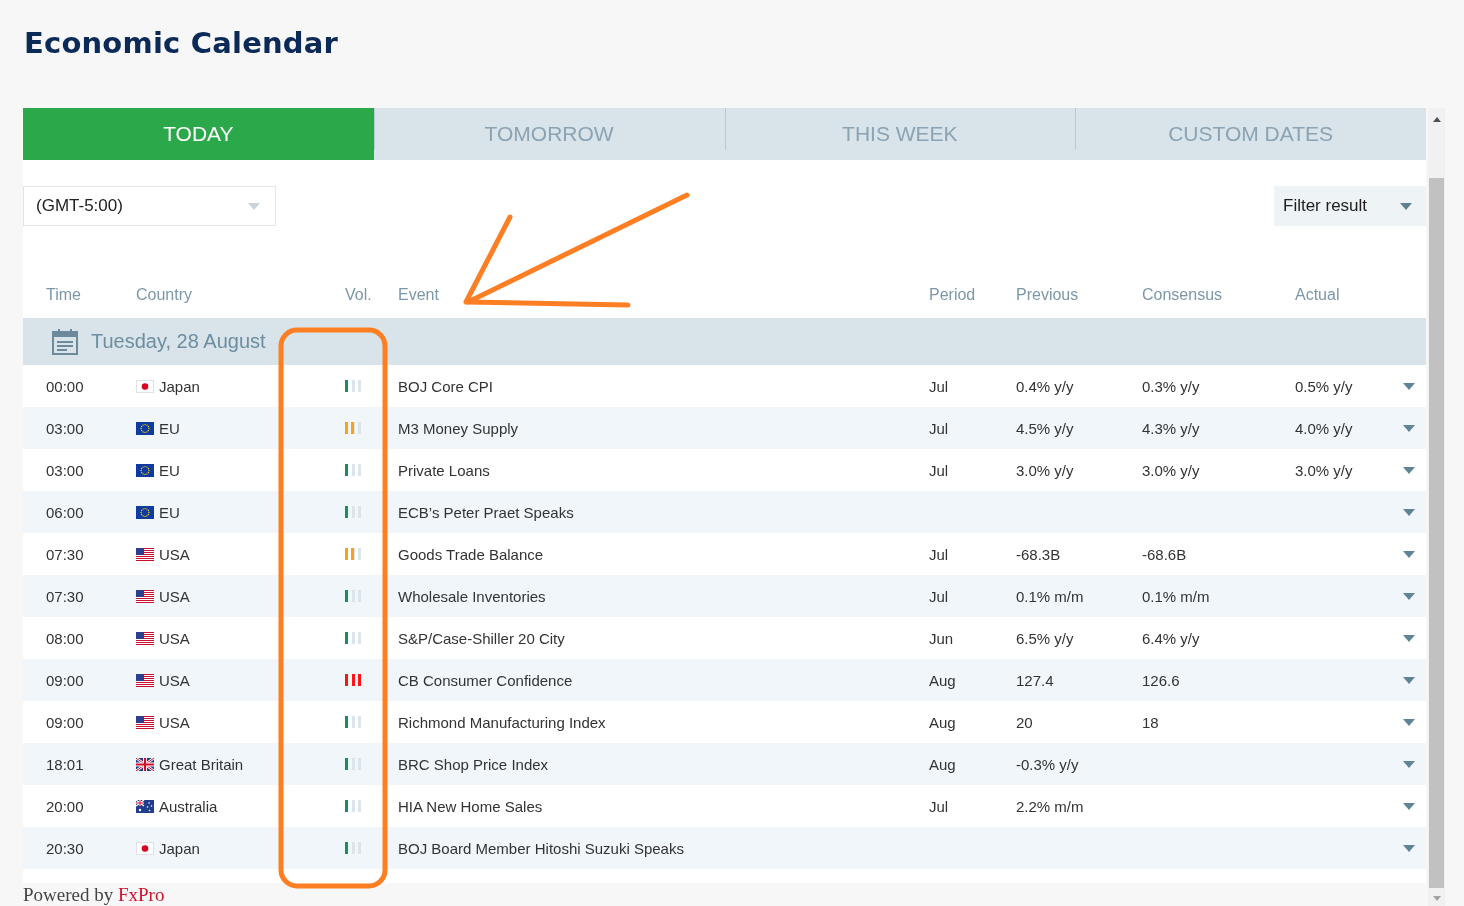 The height and width of the screenshot is (906, 1464). What do you see at coordinates (198, 134) in the screenshot?
I see `date-range-tab: TODAY` at bounding box center [198, 134].